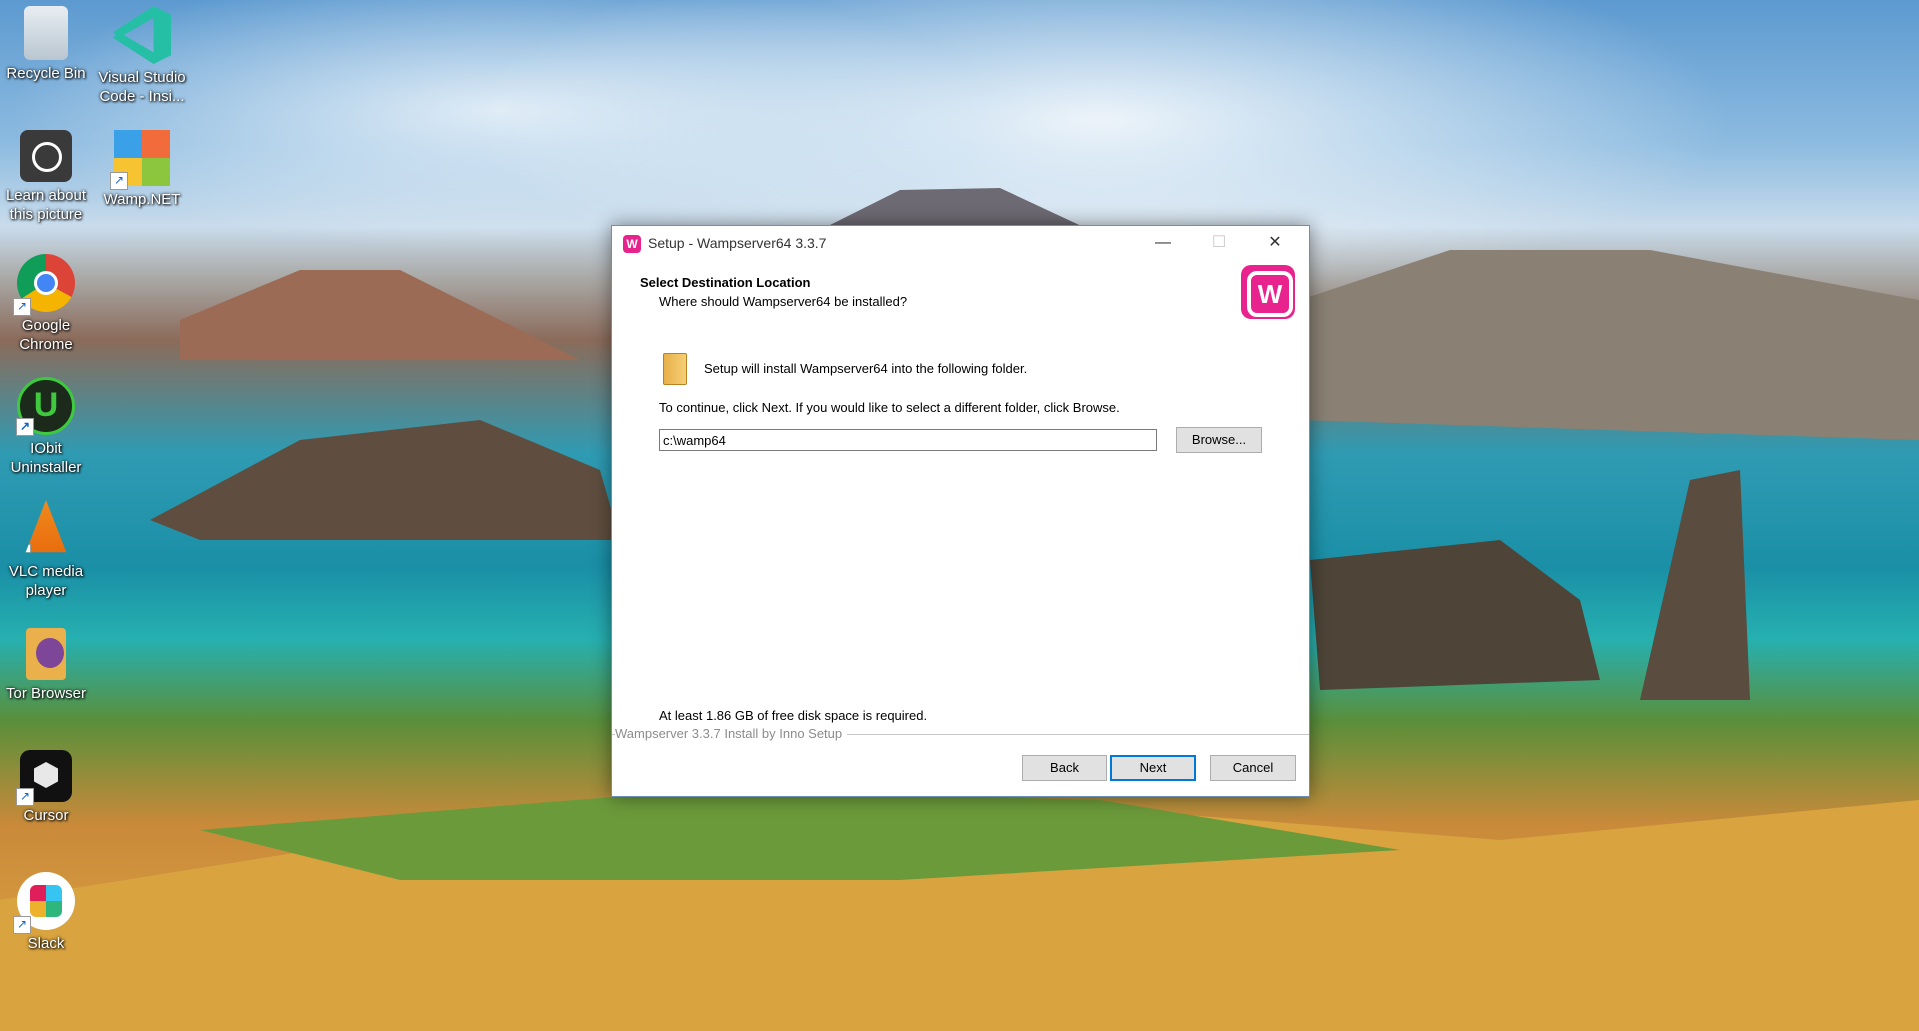 Image resolution: width=1919 pixels, height=1031 pixels. I want to click on destination-path-input, so click(908, 440).